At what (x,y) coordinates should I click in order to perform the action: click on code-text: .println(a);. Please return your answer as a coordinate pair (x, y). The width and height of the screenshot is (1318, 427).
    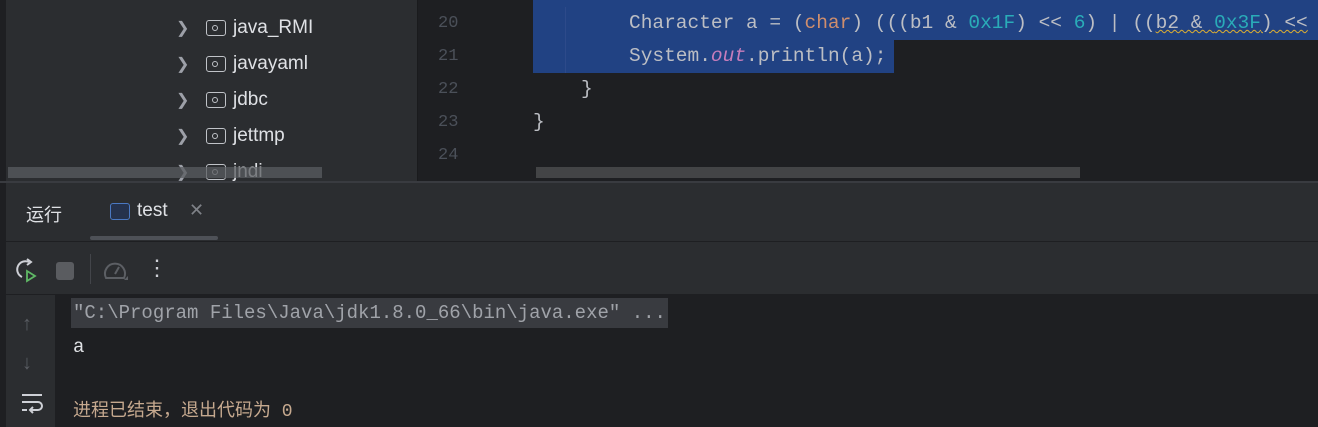
    Looking at the image, I should click on (816, 56).